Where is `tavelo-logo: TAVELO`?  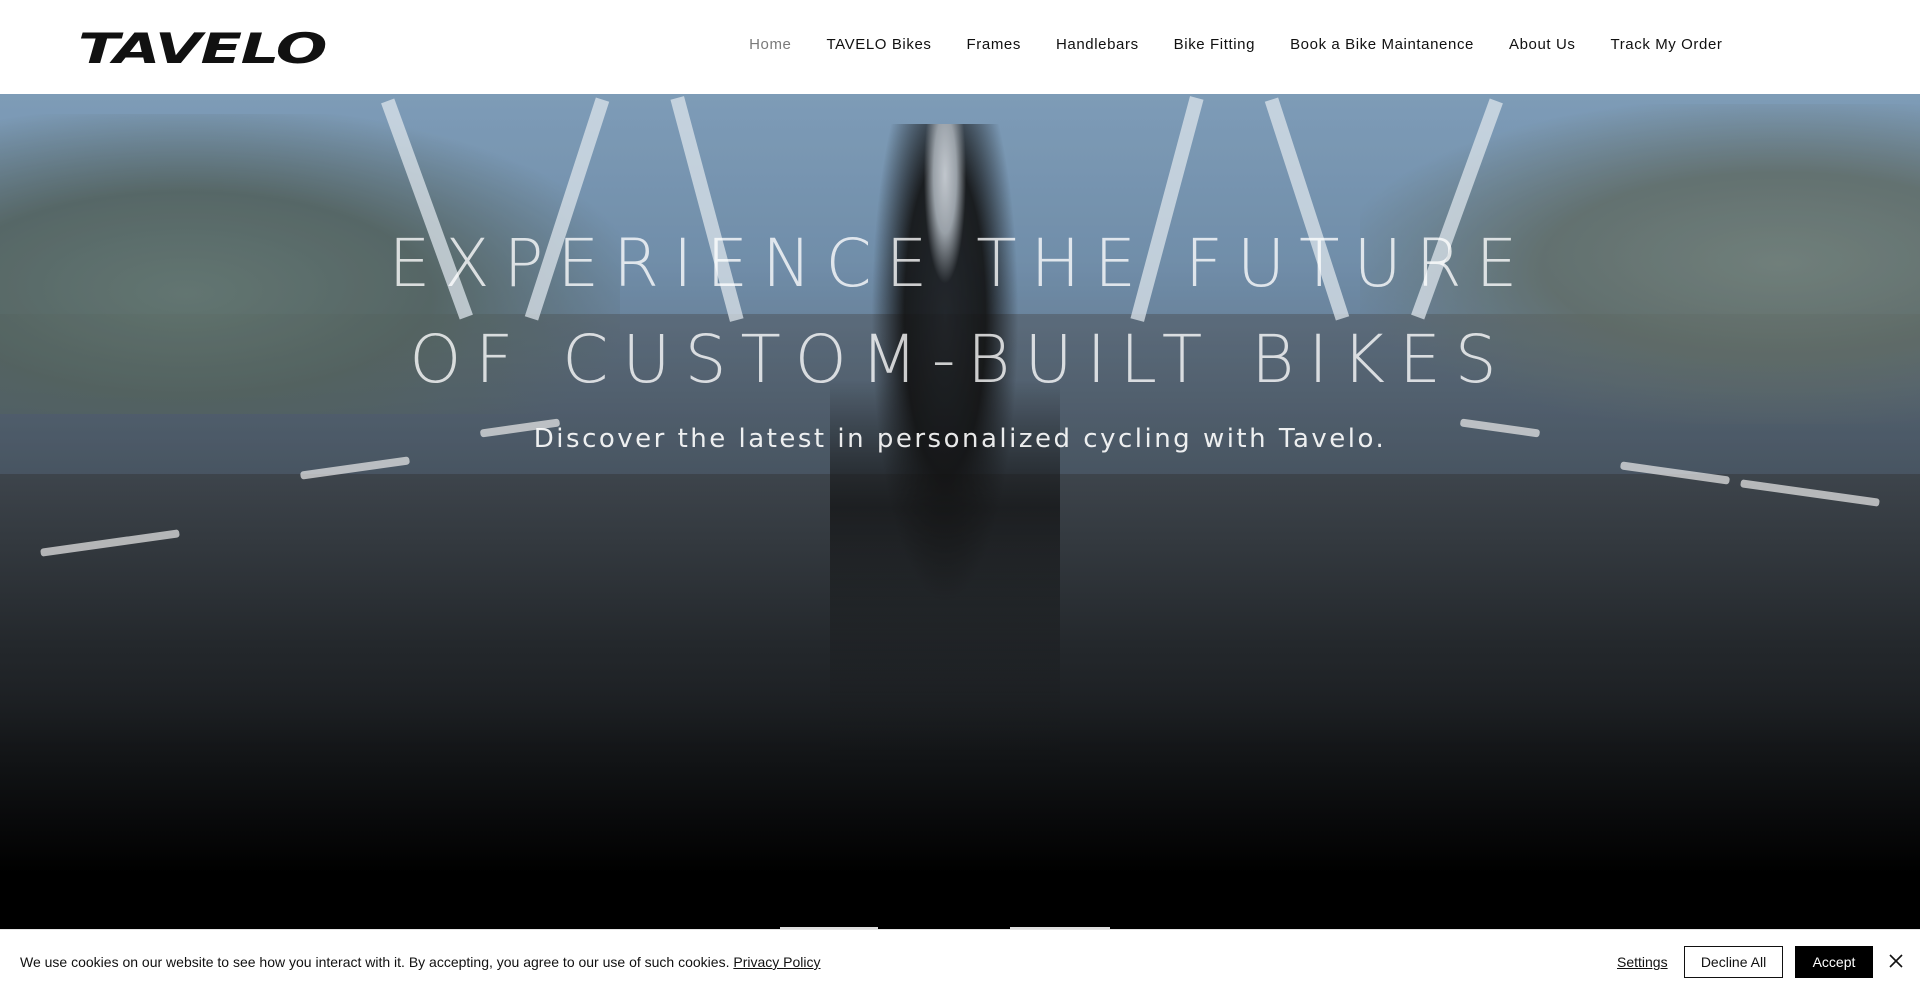 tavelo-logo: TAVELO is located at coordinates (203, 48).